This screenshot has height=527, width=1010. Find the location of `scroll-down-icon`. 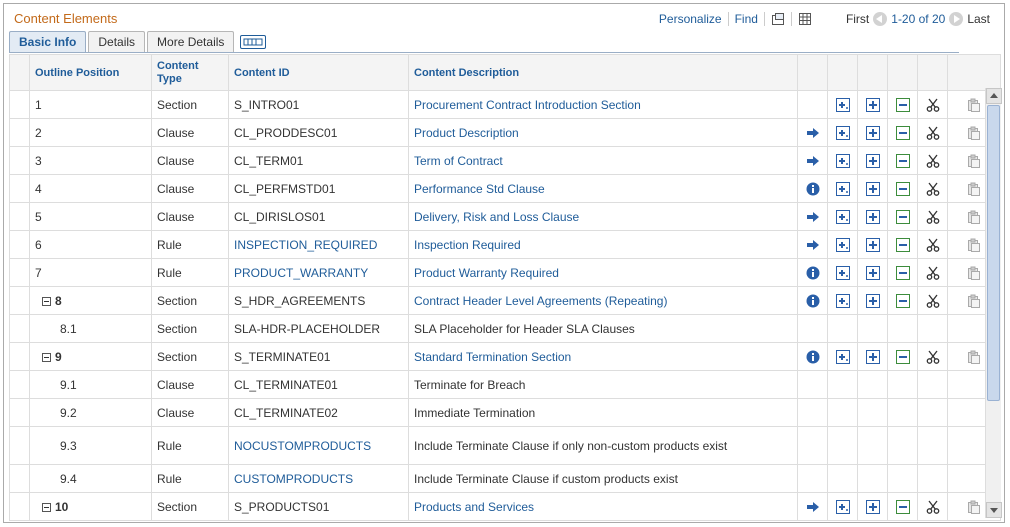

scroll-down-icon is located at coordinates (994, 510).